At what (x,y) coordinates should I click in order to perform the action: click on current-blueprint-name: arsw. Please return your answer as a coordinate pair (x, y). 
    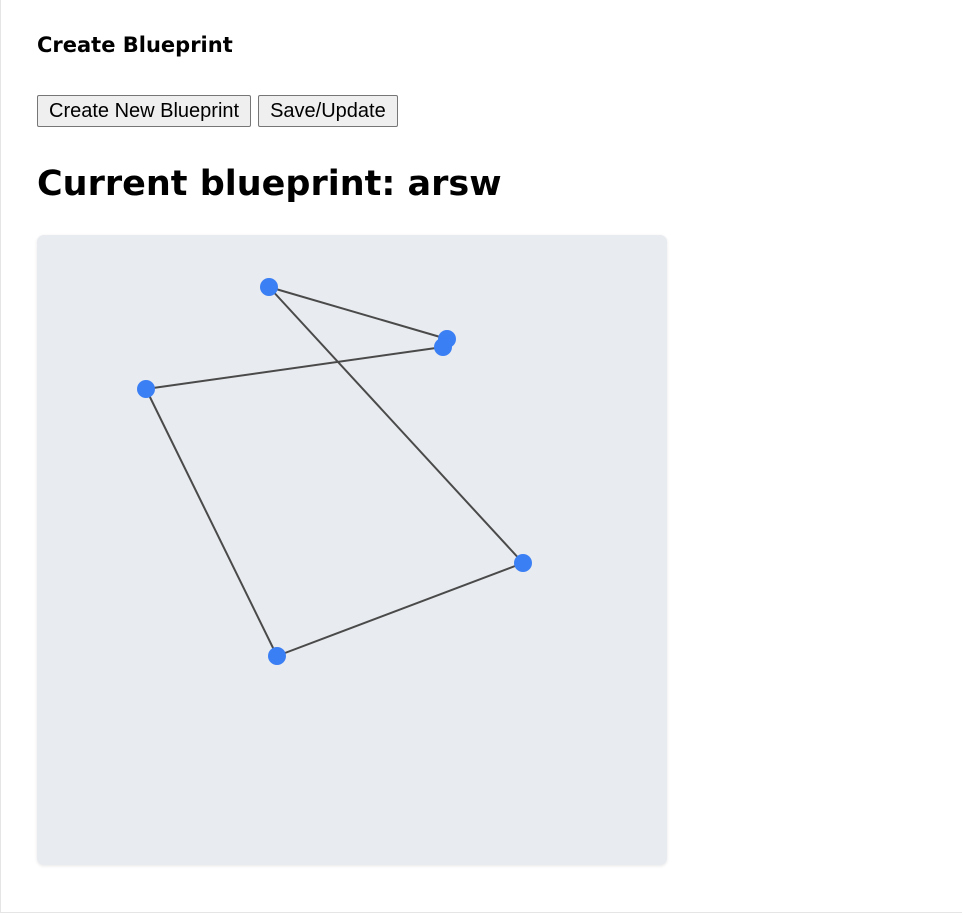
    Looking at the image, I should click on (454, 184).